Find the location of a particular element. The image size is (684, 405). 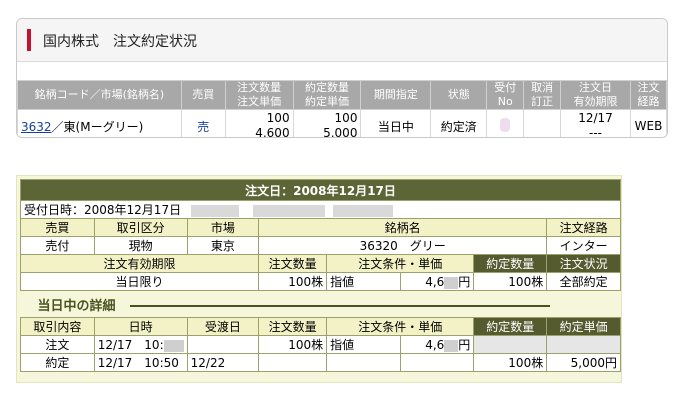

route-cell: WEB is located at coordinates (648, 123).